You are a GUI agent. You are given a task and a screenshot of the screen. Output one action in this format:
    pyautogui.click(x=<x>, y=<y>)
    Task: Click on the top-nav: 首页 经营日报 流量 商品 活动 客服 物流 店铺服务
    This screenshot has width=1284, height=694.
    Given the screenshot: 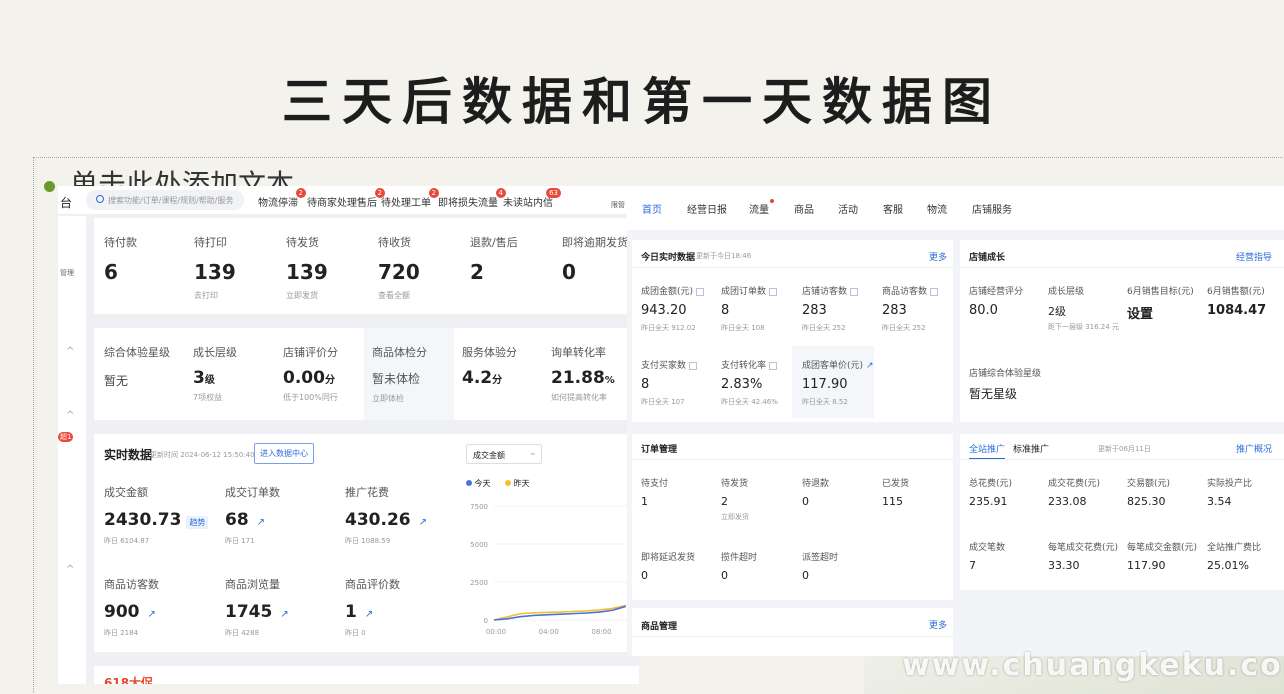 What is the action you would take?
    pyautogui.click(x=955, y=208)
    